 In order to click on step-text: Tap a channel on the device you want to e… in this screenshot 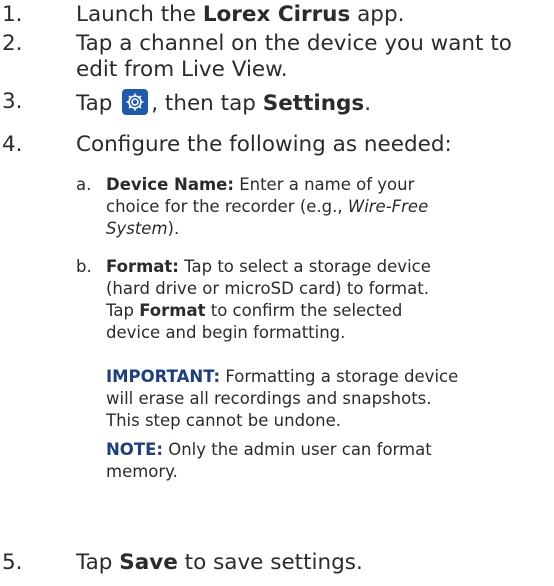, I will do `click(294, 56)`.